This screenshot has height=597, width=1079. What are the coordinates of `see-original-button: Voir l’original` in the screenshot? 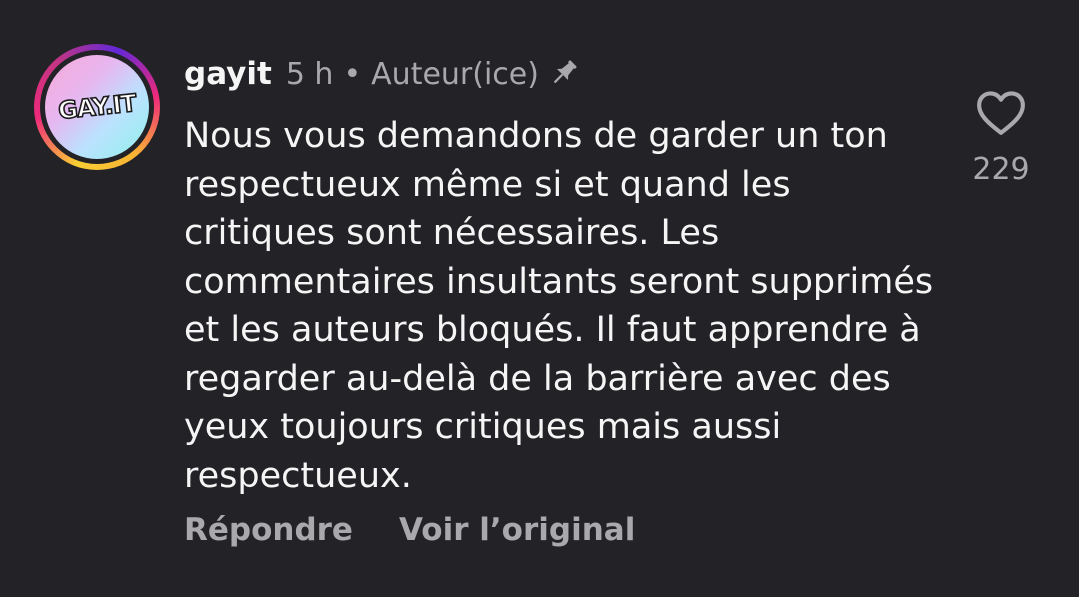 It's located at (517, 530).